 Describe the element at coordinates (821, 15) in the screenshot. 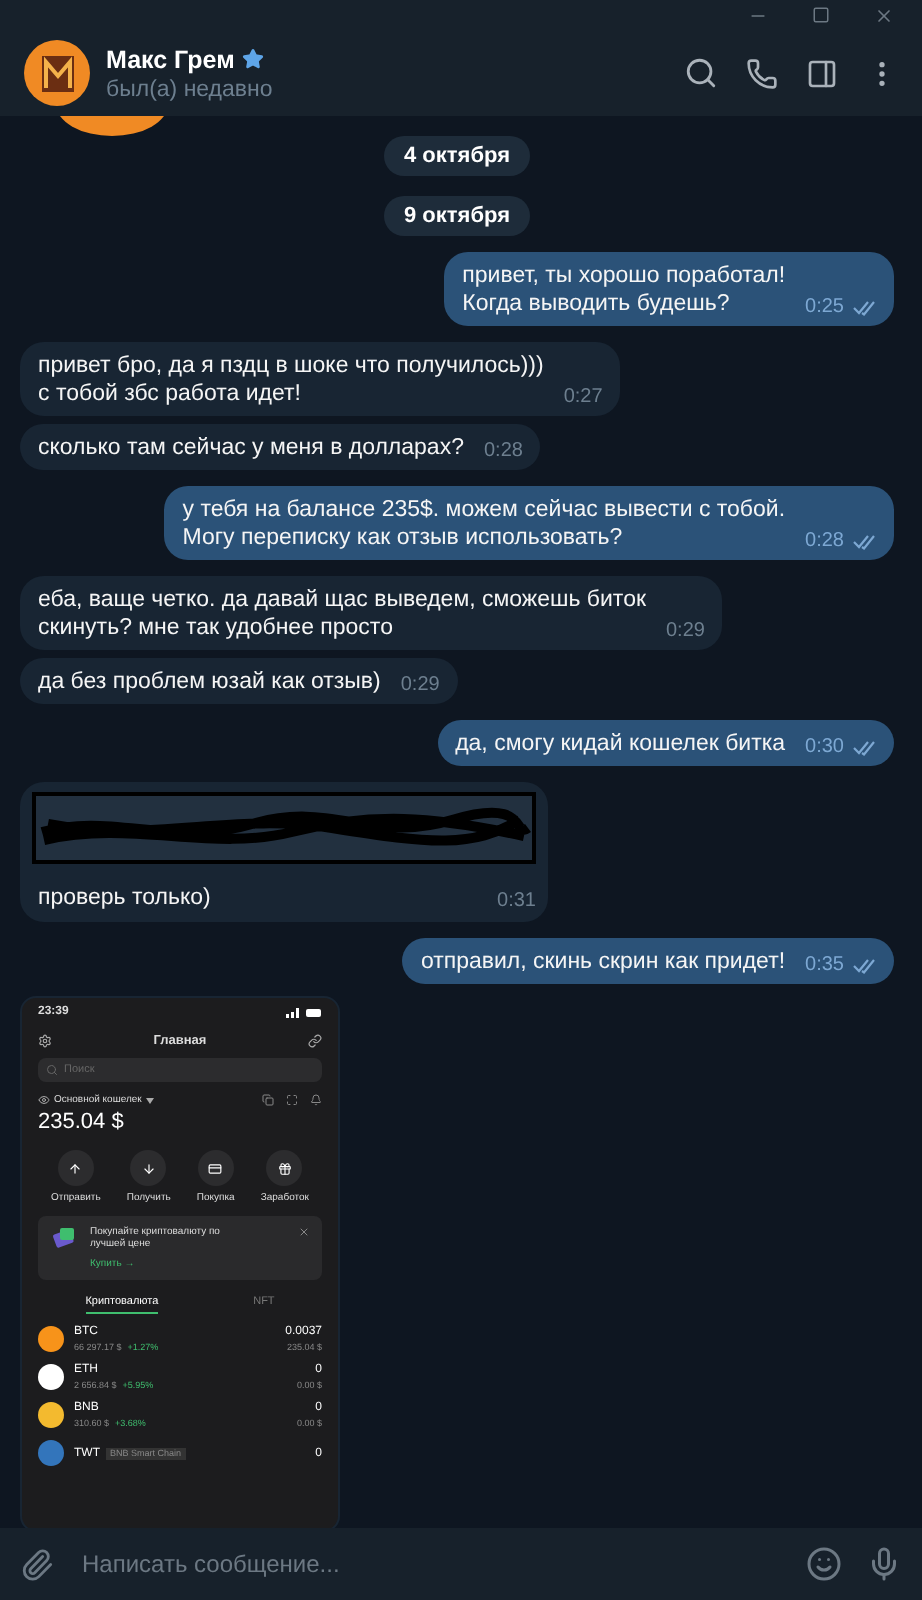

I see `maximize-icon` at that location.